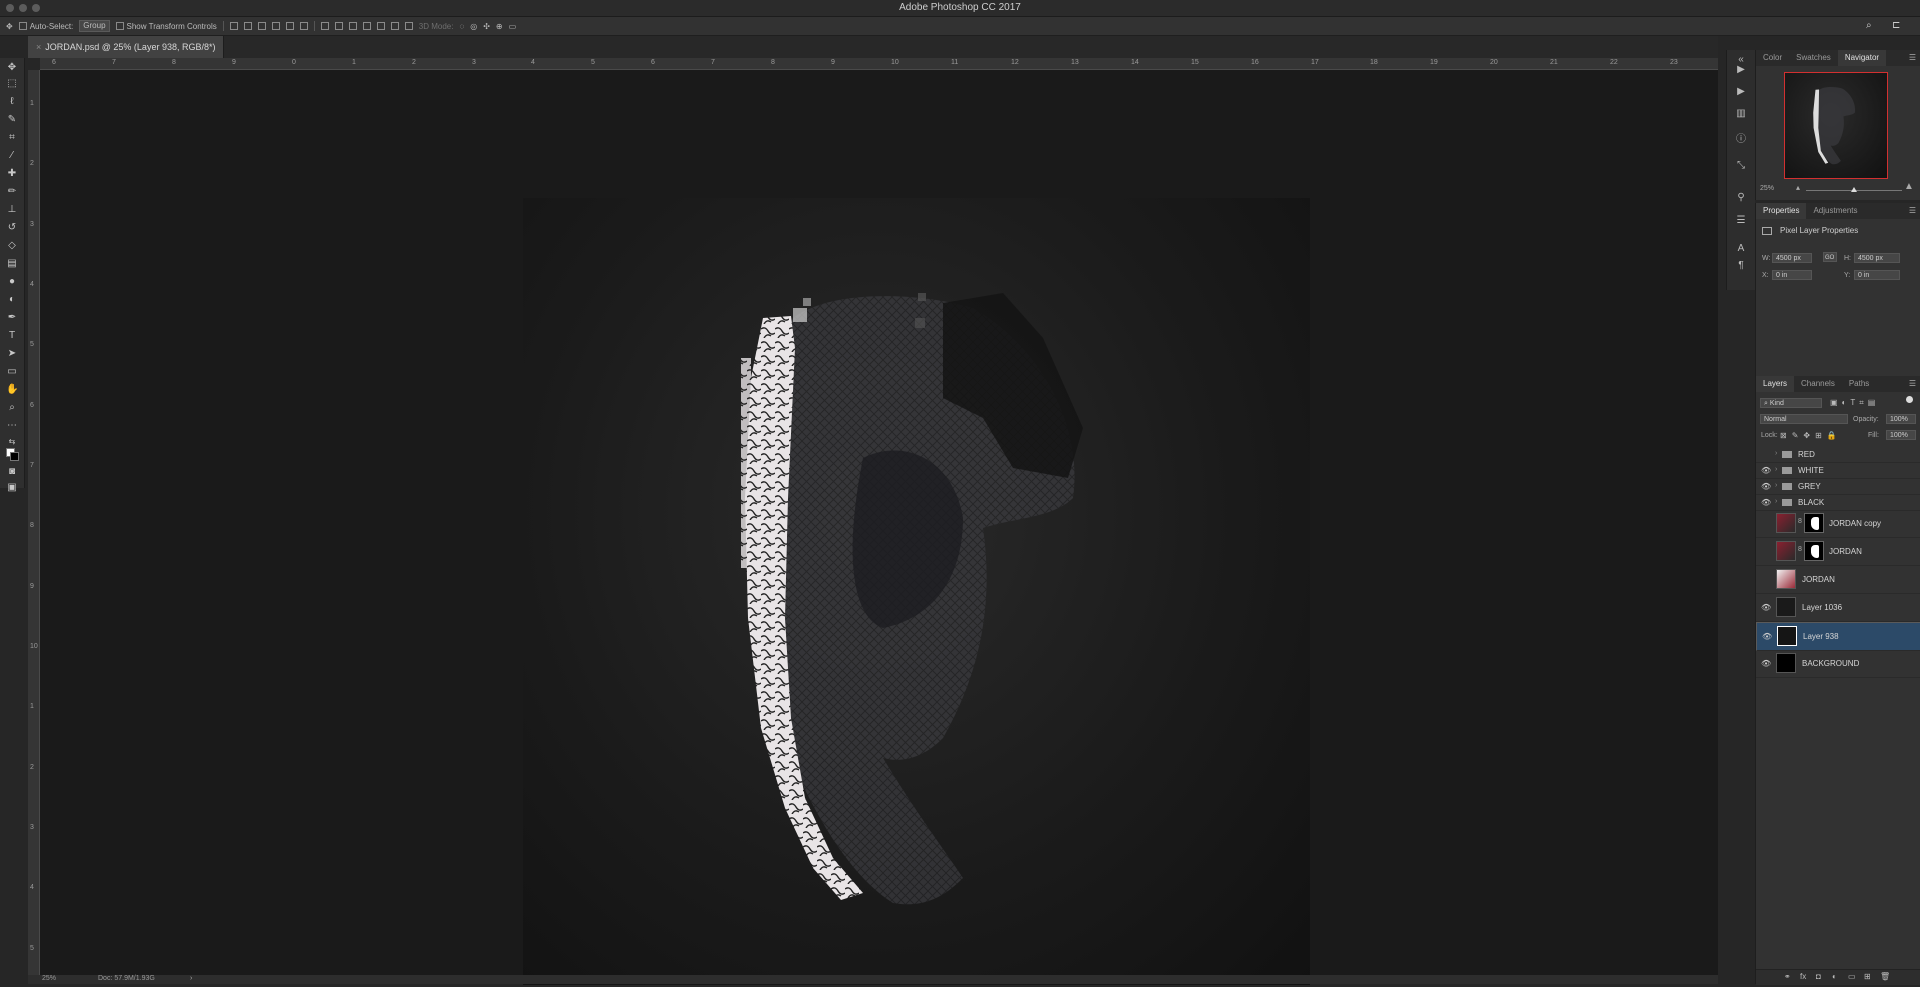  I want to click on y-field: 0 in, so click(1877, 275).